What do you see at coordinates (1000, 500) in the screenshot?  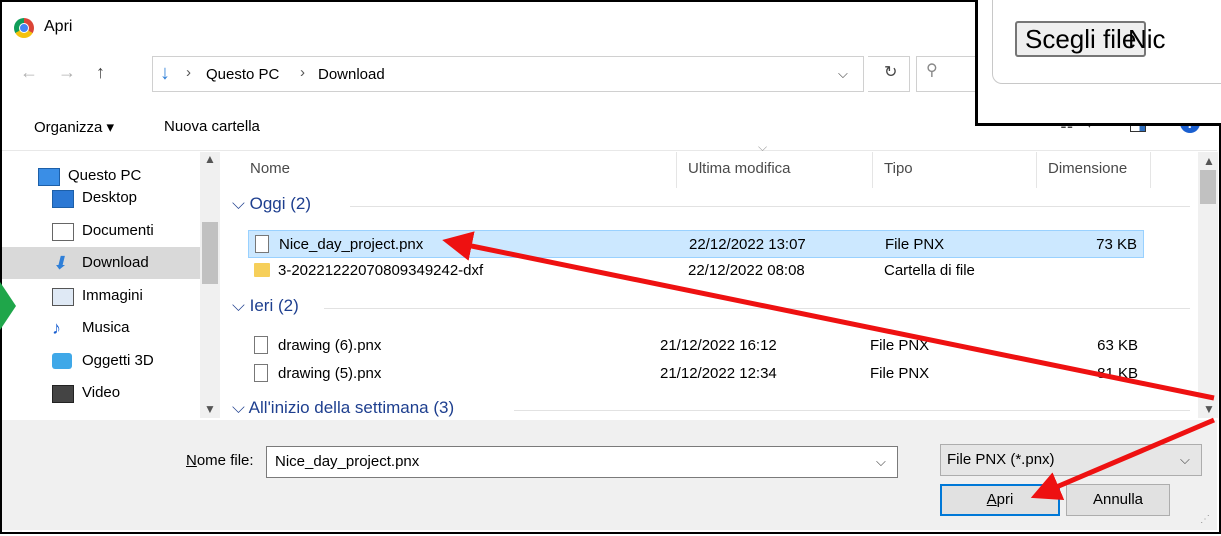 I see `open-button: Apri` at bounding box center [1000, 500].